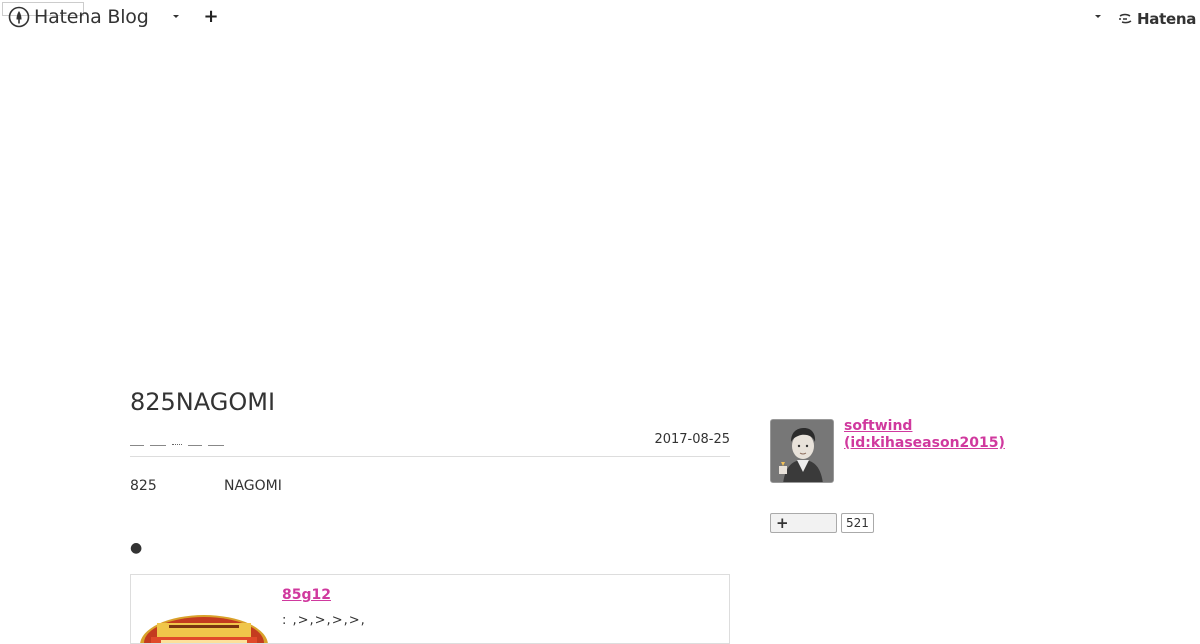 This screenshot has width=1200, height=644. I want to click on global-header: Hatena Blog + Hatena, so click(600, 18).